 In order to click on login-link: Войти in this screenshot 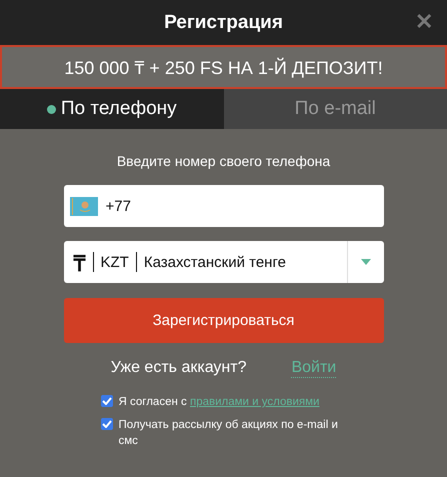, I will do `click(313, 368)`.